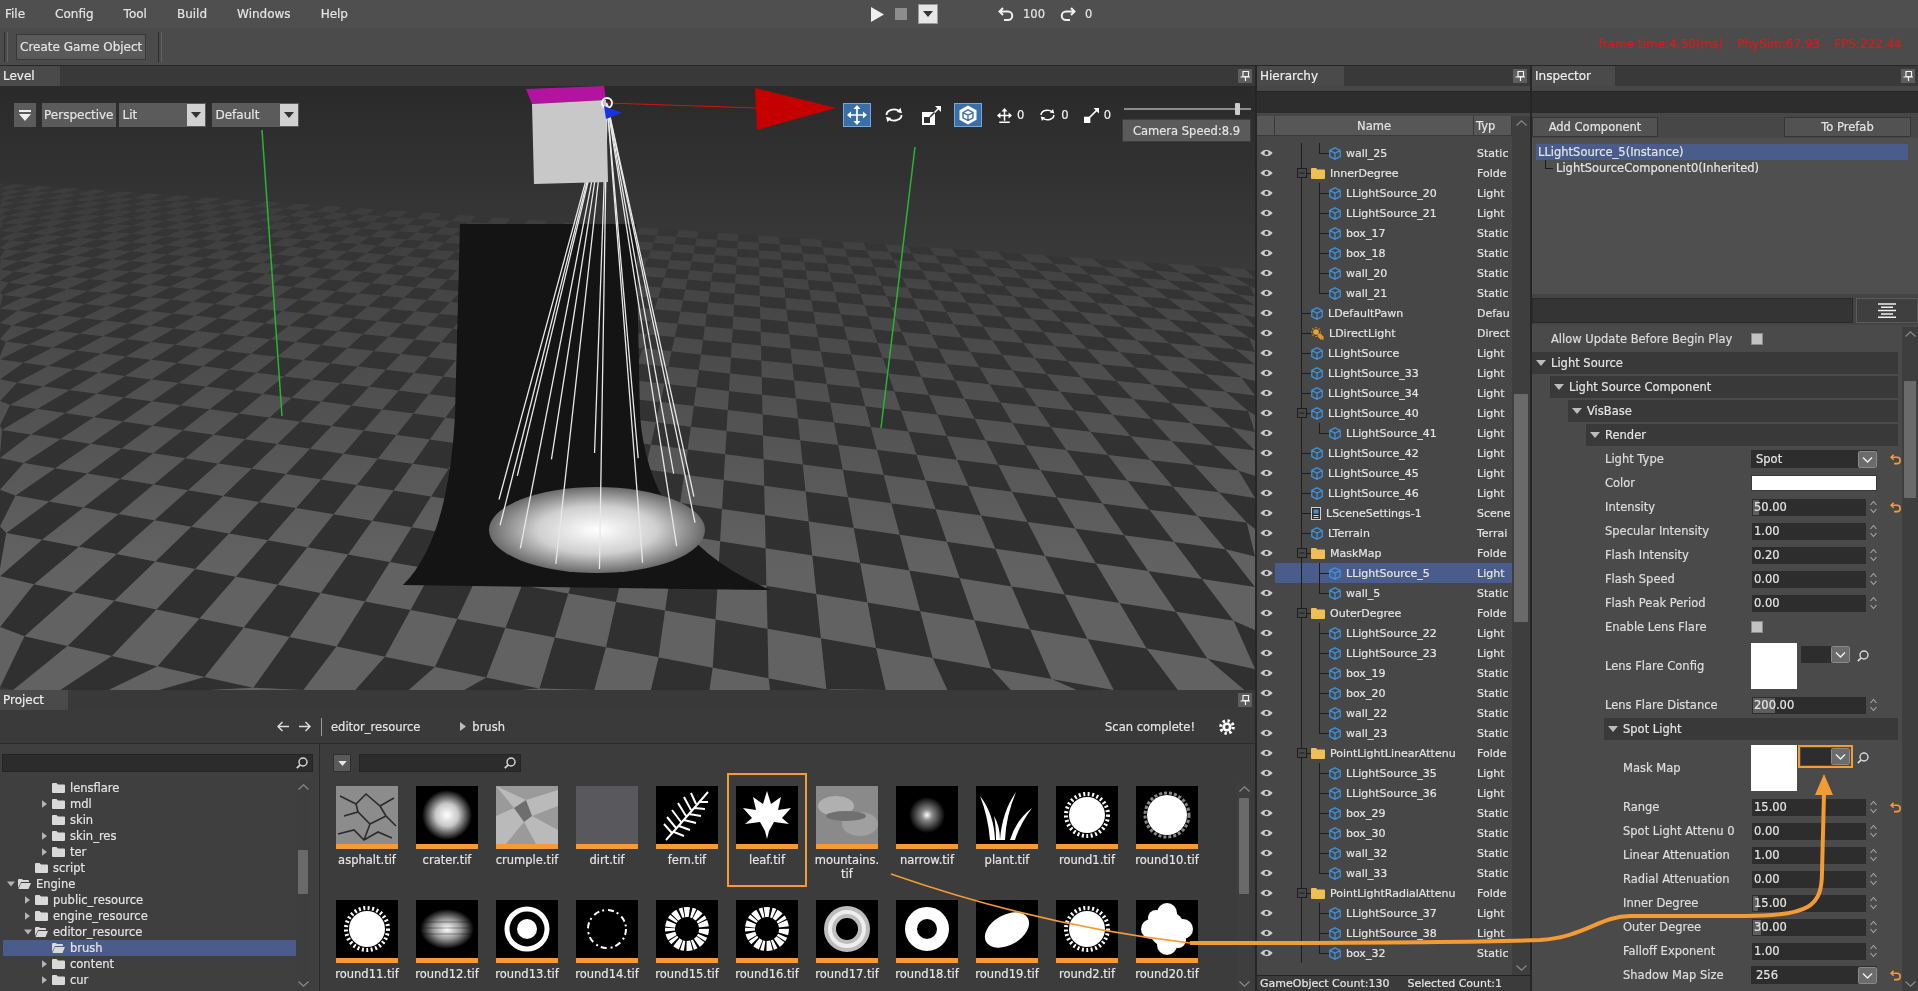 The height and width of the screenshot is (991, 1918). What do you see at coordinates (1393, 293) in the screenshot?
I see `tree-row: wall_21 Static` at bounding box center [1393, 293].